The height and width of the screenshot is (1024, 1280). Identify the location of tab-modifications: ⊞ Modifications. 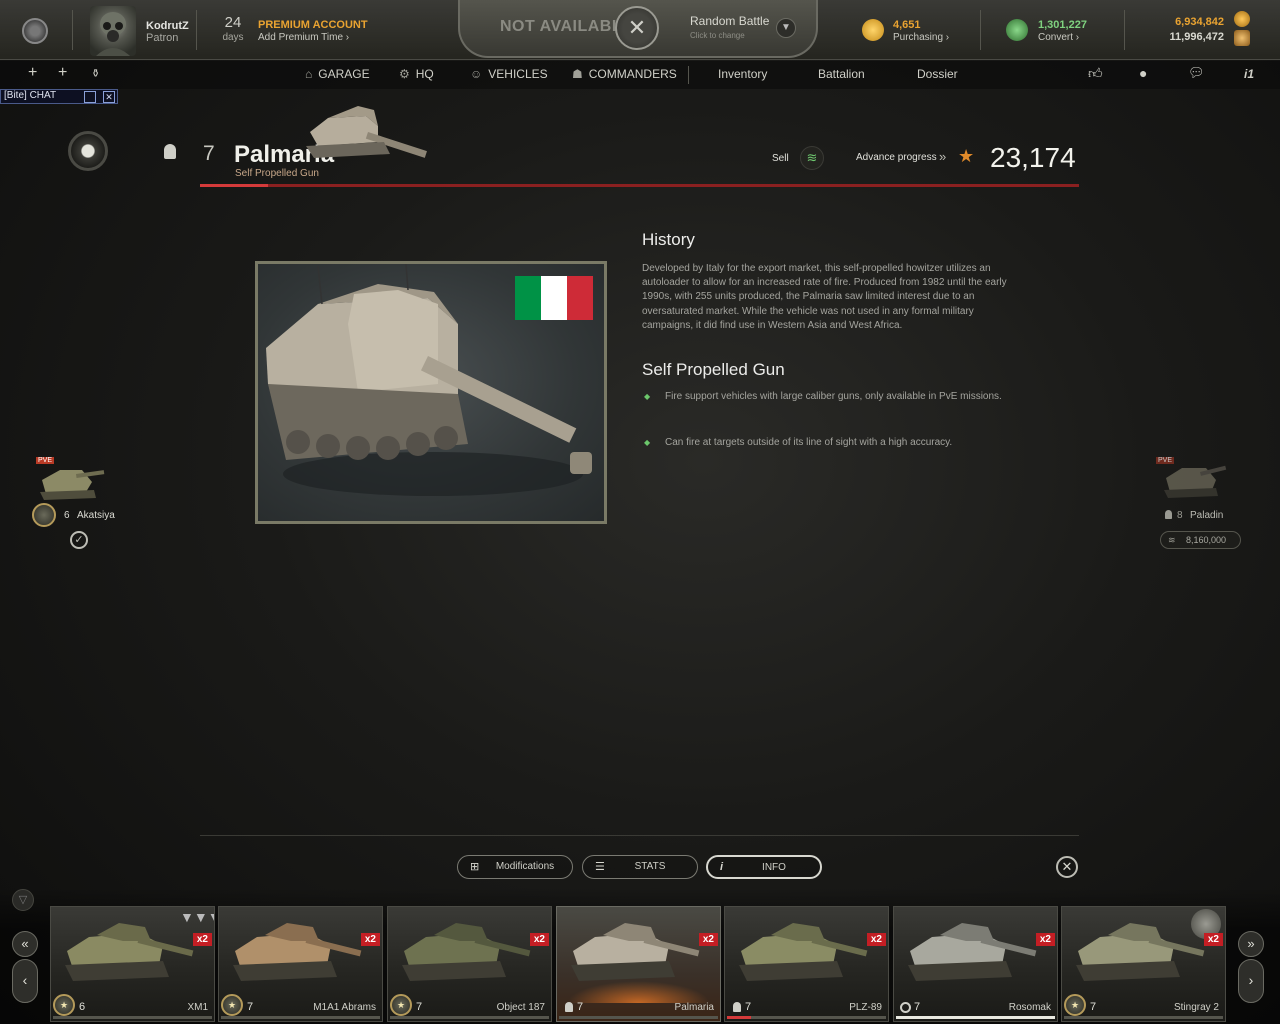
(515, 867).